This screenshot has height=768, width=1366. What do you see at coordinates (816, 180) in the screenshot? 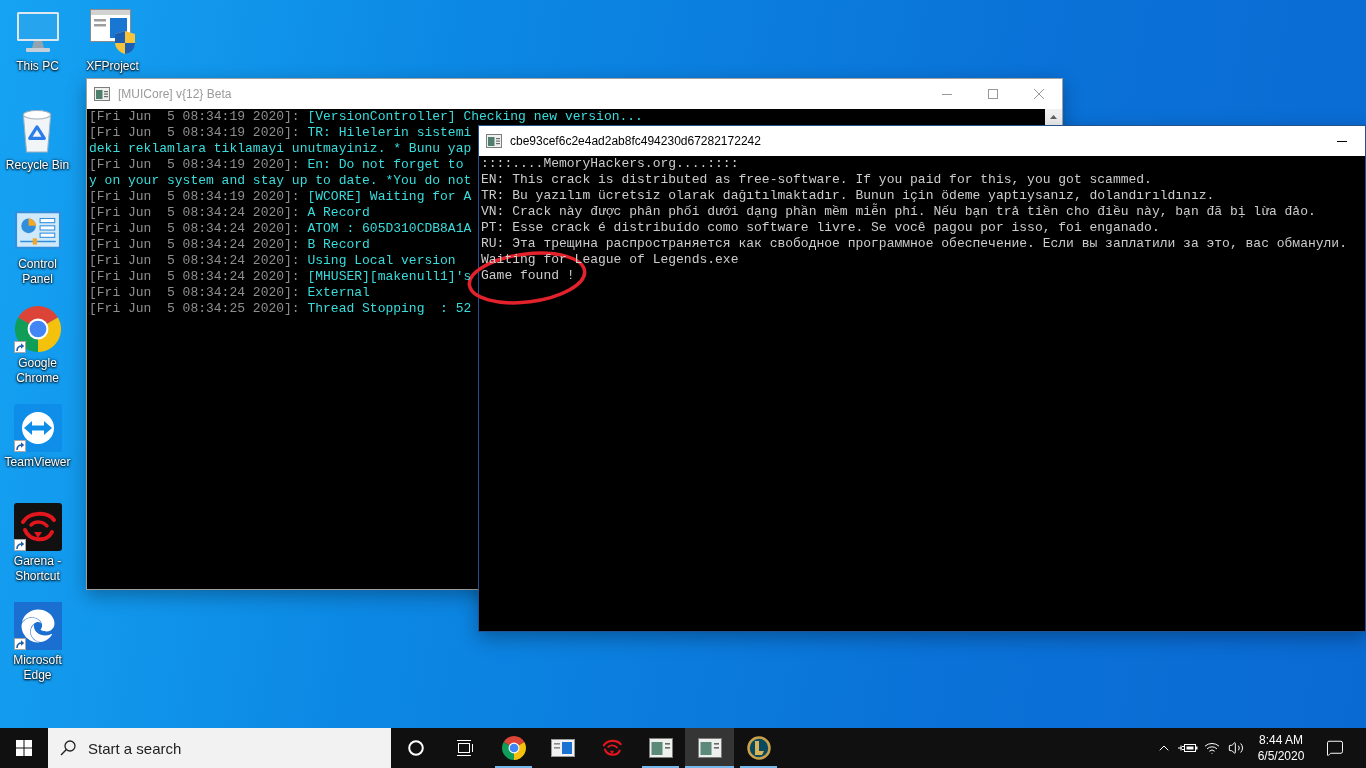
I see `console-line: EN: This crack is distributed as free-software. If you paid for this, you got scammed.` at bounding box center [816, 180].